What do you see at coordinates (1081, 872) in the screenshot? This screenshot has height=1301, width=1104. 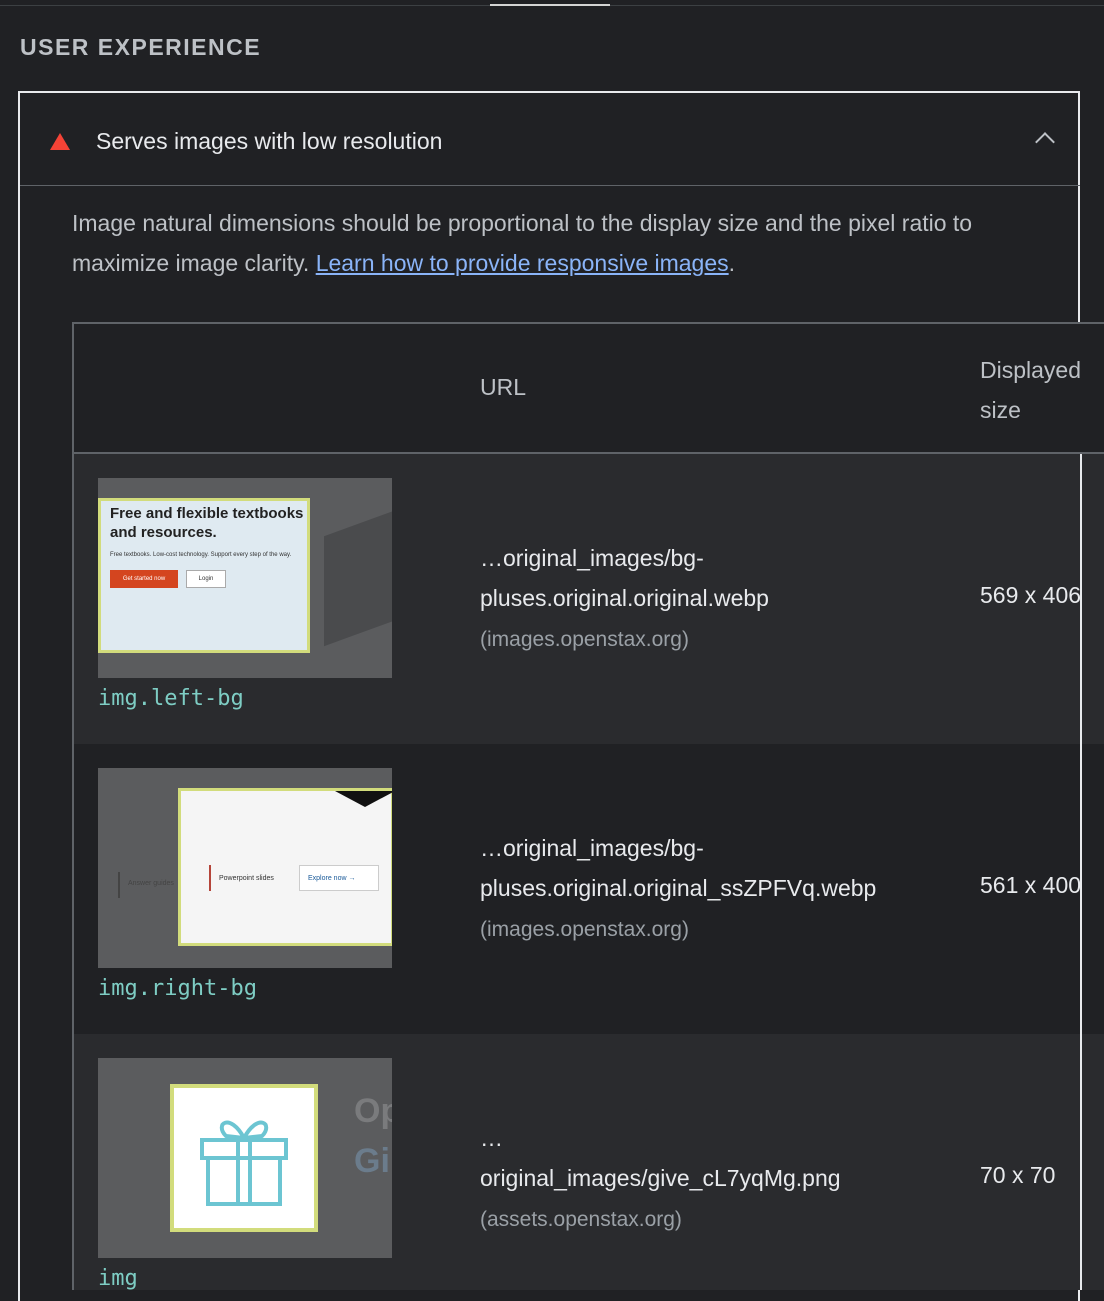 I see `panel-right-border` at bounding box center [1081, 872].